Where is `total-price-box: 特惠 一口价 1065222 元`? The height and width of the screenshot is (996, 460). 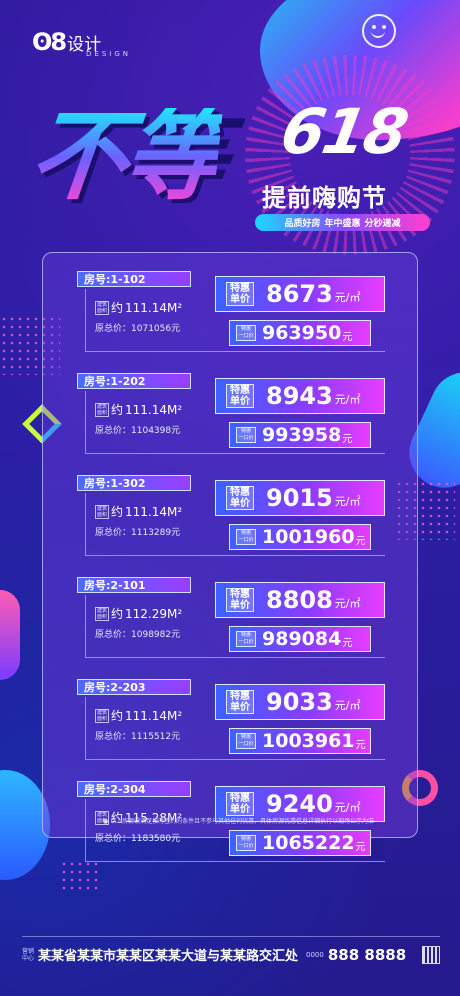
total-price-box: 特惠 一口价 1065222 元 is located at coordinates (300, 843).